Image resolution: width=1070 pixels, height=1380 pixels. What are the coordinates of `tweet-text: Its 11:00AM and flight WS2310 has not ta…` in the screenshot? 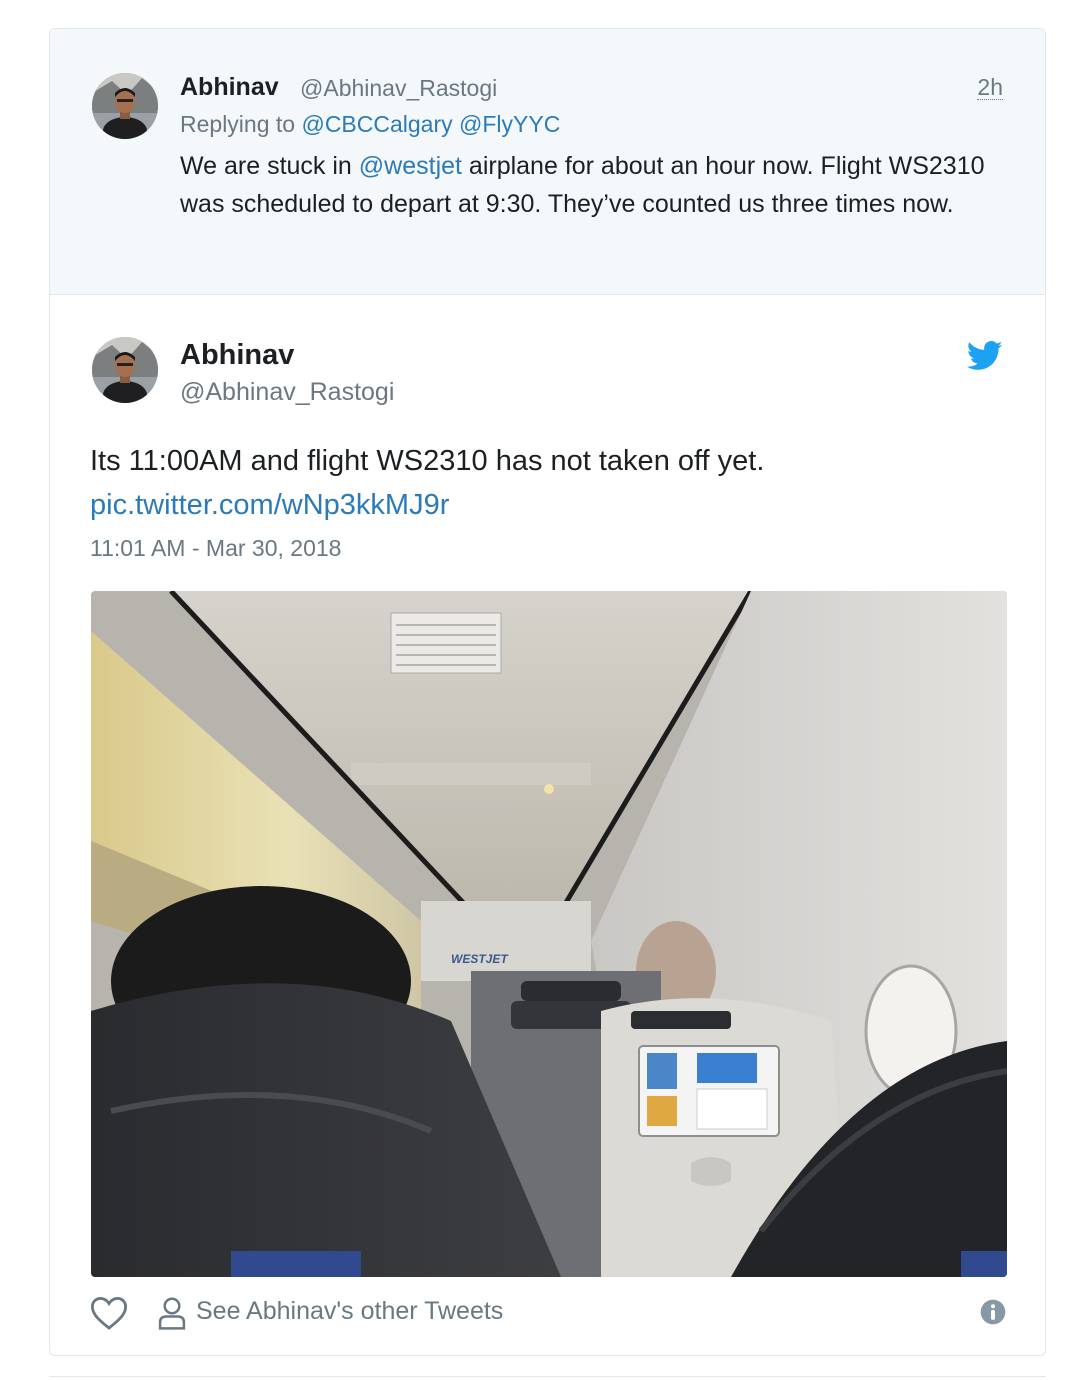 It's located at (545, 483).